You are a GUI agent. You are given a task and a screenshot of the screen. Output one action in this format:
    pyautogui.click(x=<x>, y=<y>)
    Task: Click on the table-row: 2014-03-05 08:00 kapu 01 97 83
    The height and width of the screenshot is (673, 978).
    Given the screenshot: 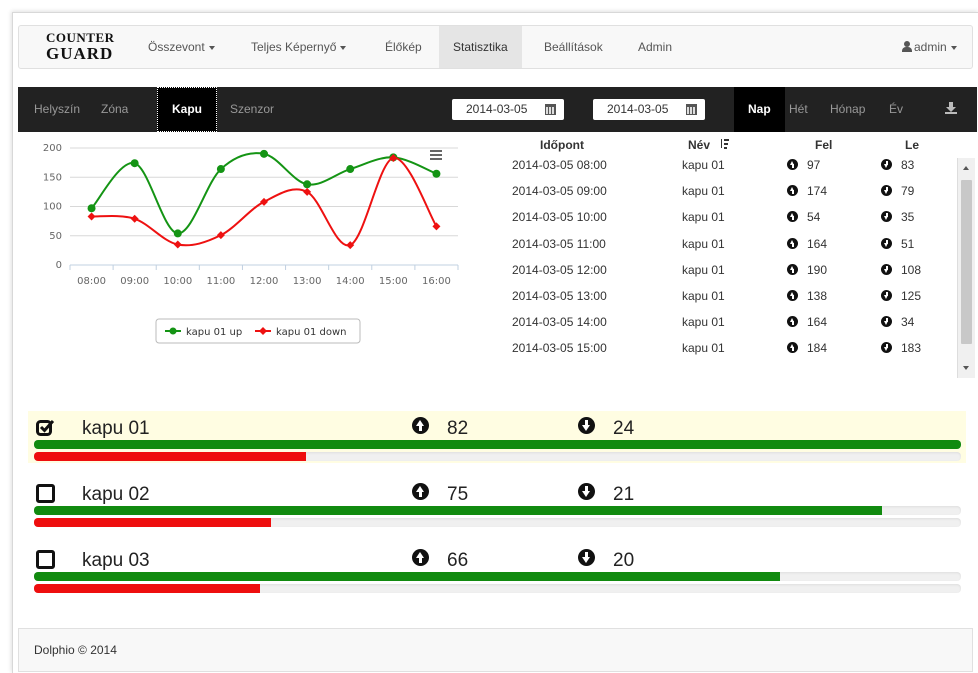 What is the action you would take?
    pyautogui.click(x=727, y=171)
    